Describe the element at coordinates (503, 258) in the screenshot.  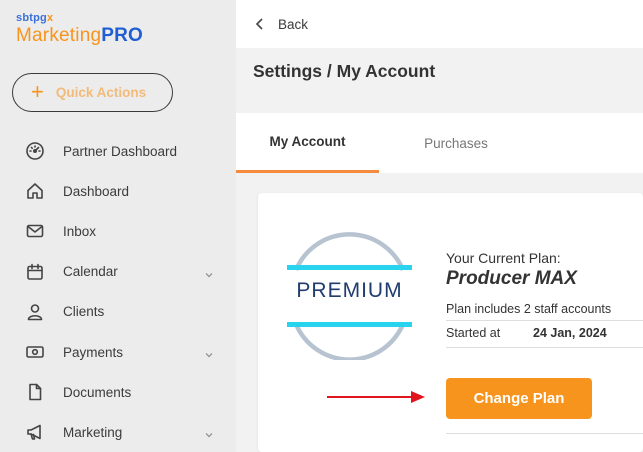
I see `plan-caption: Your Current Plan:` at that location.